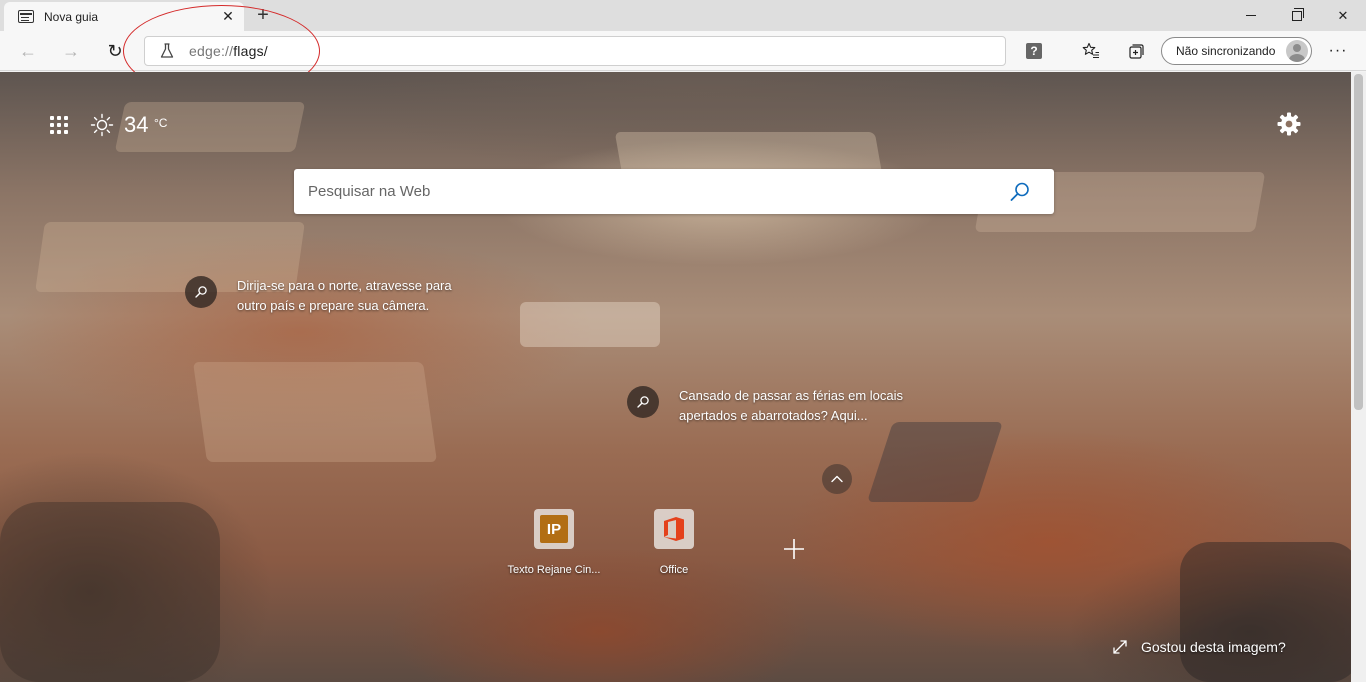 The image size is (1366, 682). Describe the element at coordinates (136, 125) in the screenshot. I see `temperature-value: 34` at that location.